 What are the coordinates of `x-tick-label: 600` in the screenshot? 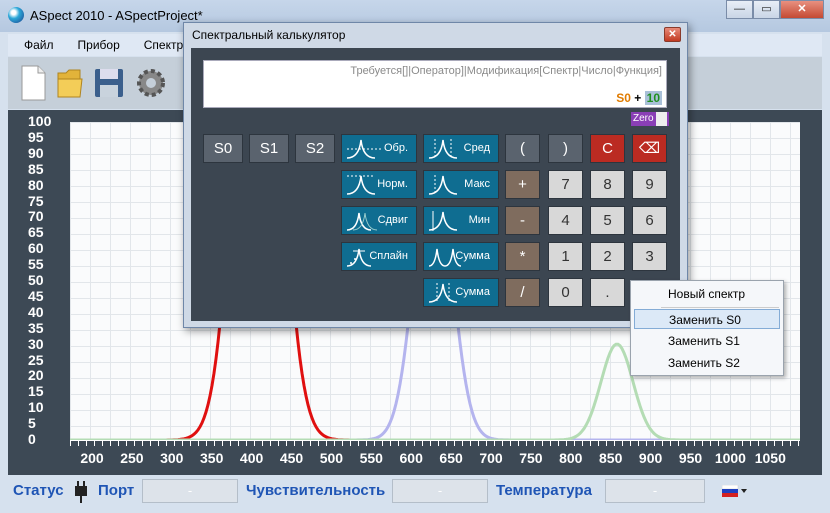 It's located at (411, 458).